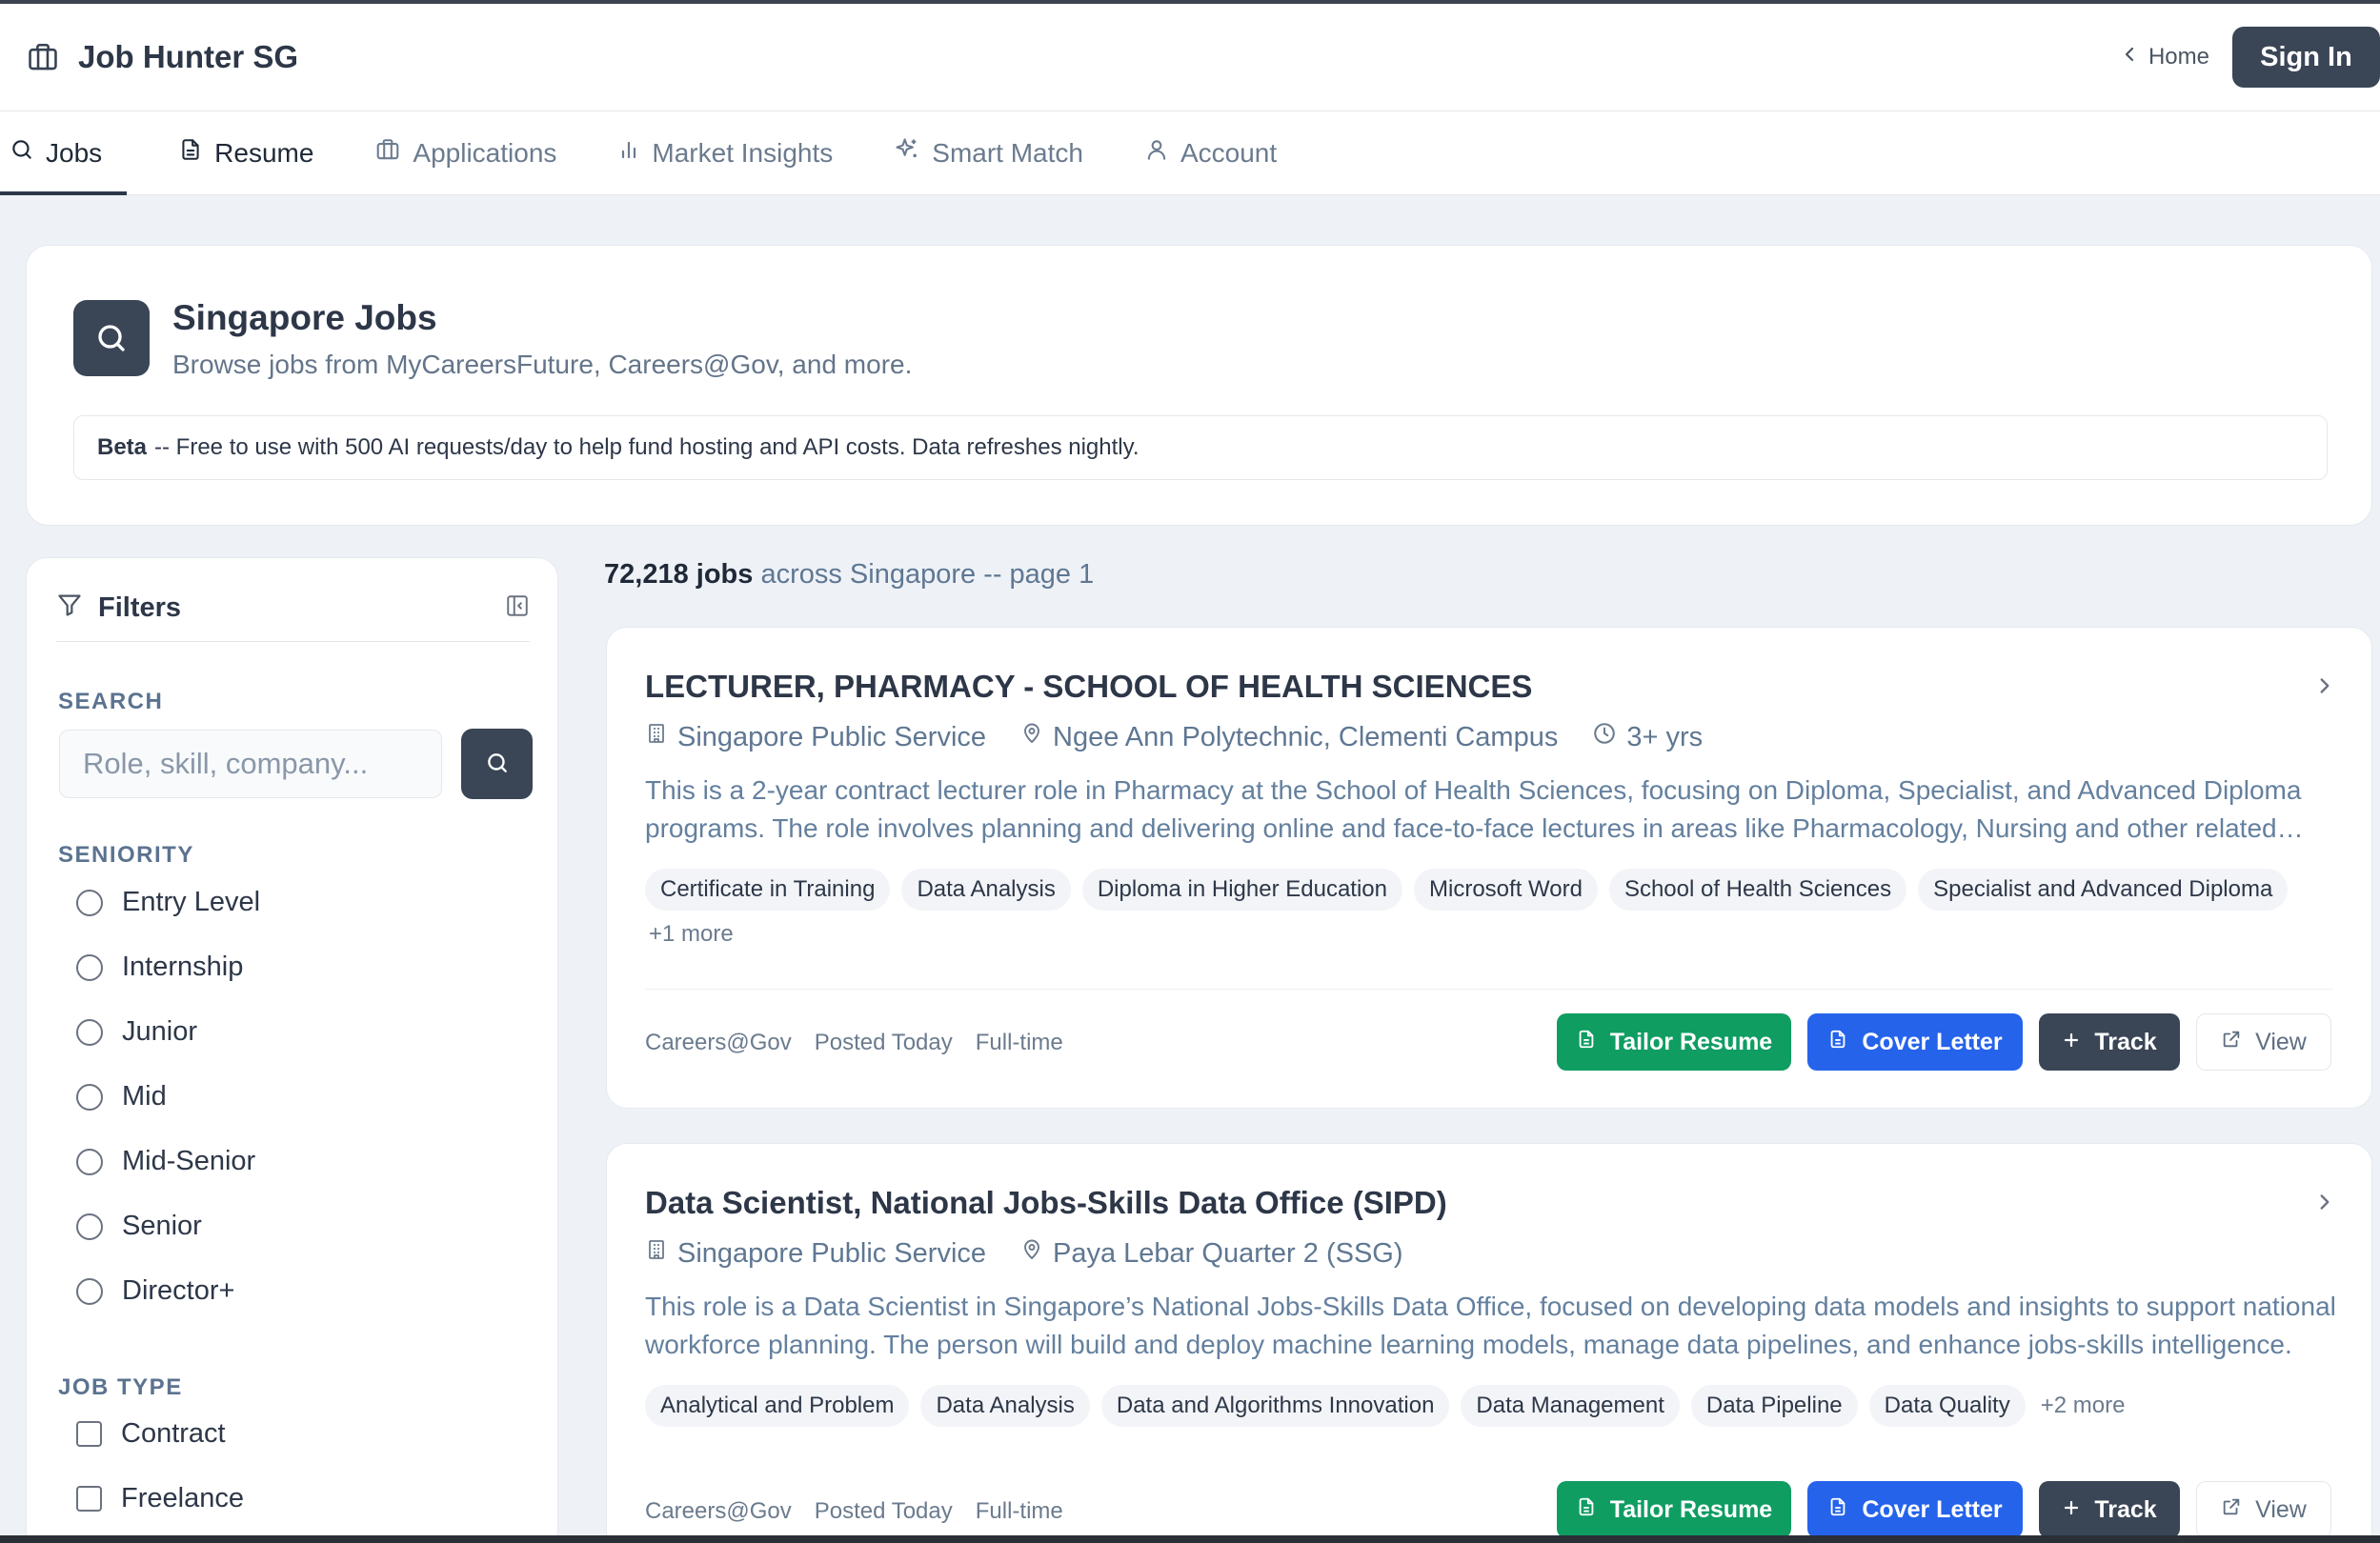 This screenshot has height=1543, width=2380. What do you see at coordinates (883, 1511) in the screenshot?
I see `job-posted: Posted Today` at bounding box center [883, 1511].